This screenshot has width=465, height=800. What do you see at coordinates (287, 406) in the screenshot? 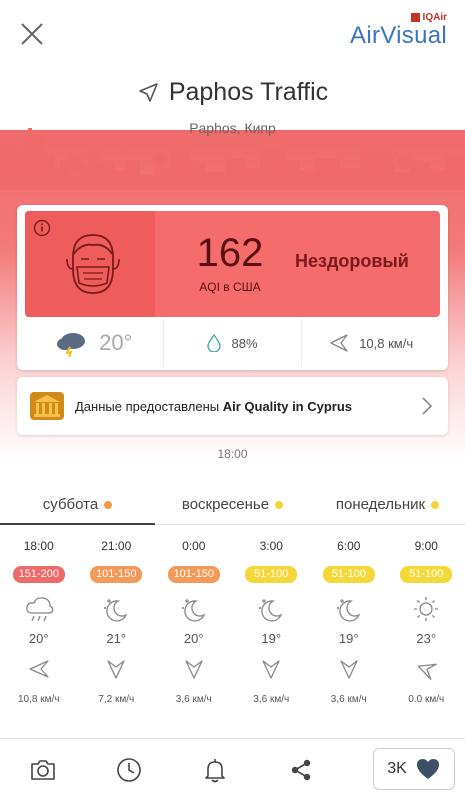
I see `provider-name: Air Quality in Cyprus` at bounding box center [287, 406].